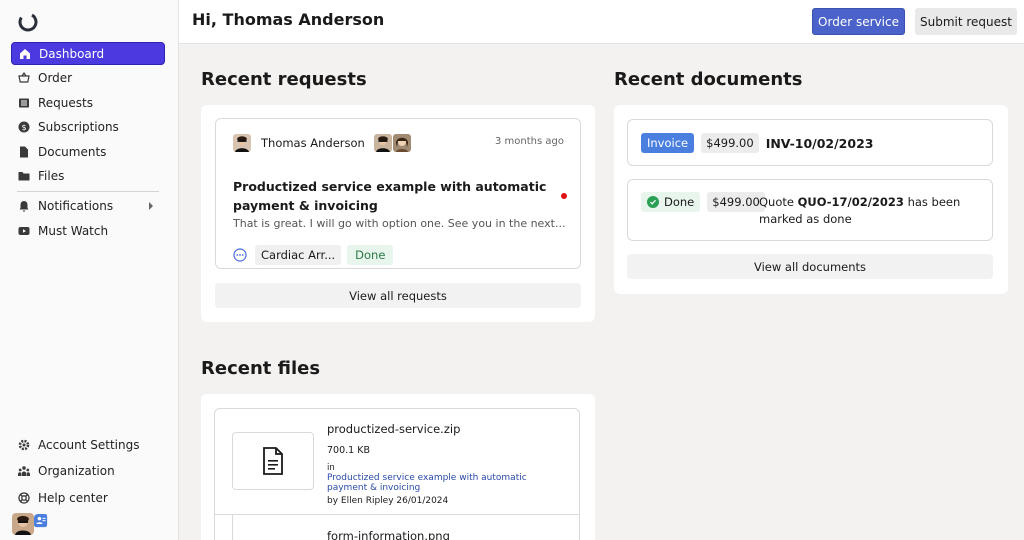 The width and height of the screenshot is (1024, 540). Describe the element at coordinates (42, 522) in the screenshot. I see `organization-avatar-icon` at that location.